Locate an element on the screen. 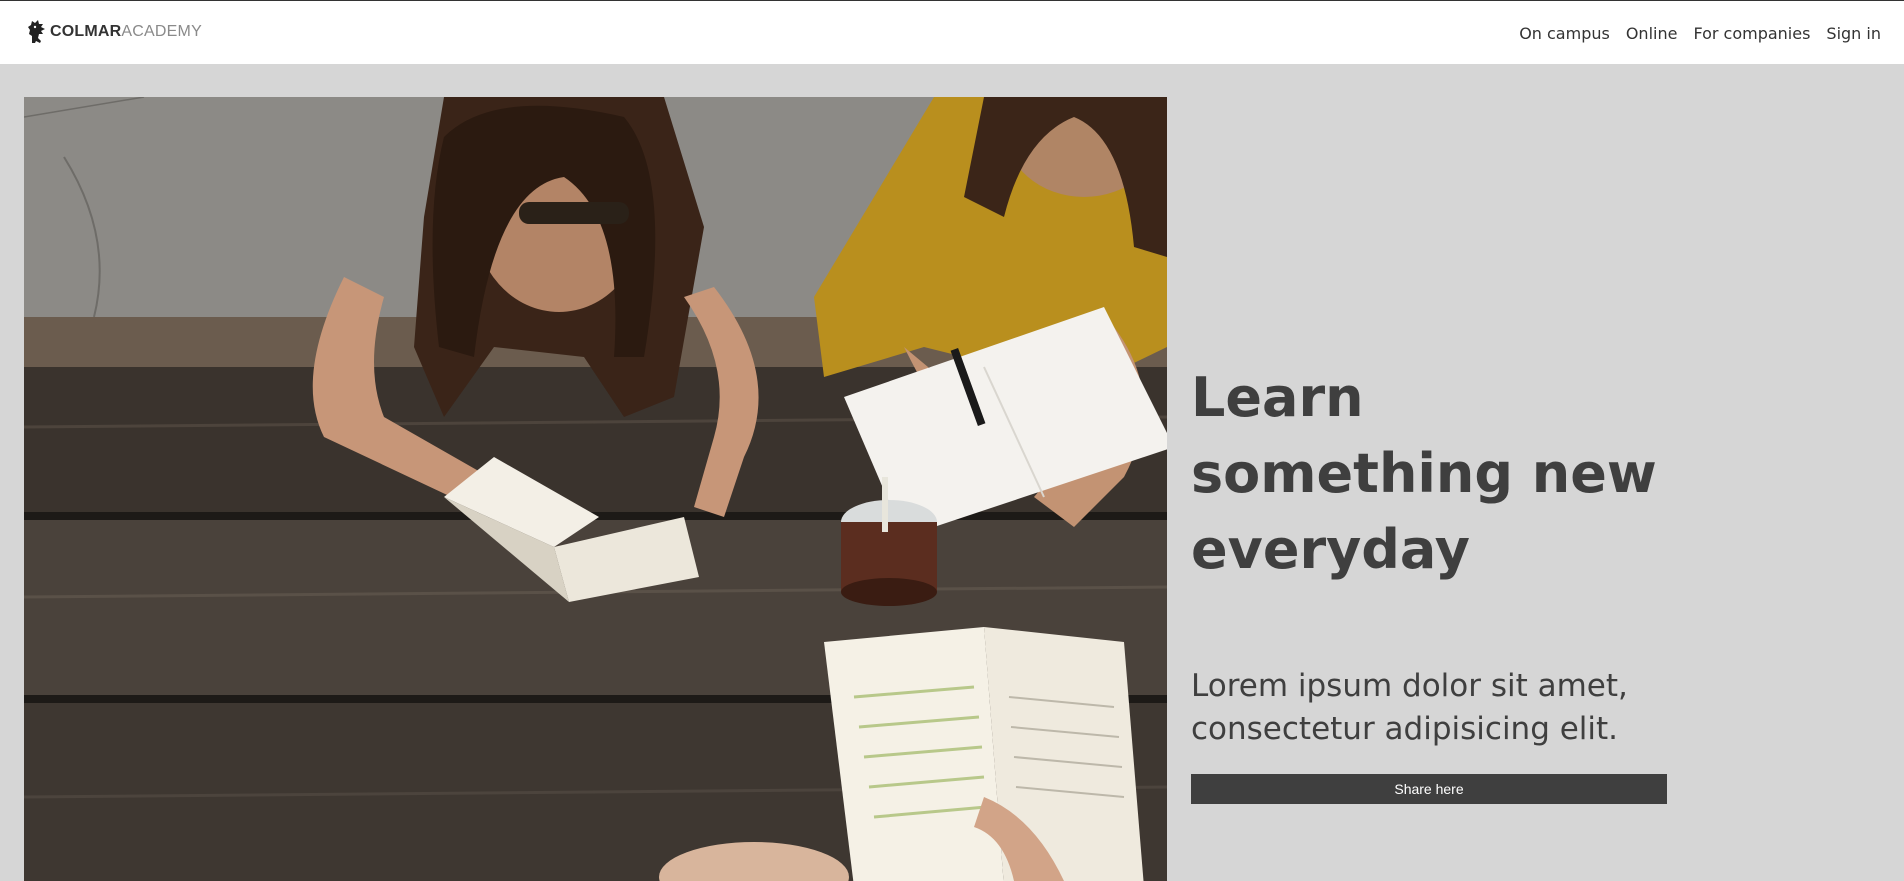 This screenshot has height=881, width=1904. site-logo: COLMAR ACADEMY is located at coordinates (114, 32).